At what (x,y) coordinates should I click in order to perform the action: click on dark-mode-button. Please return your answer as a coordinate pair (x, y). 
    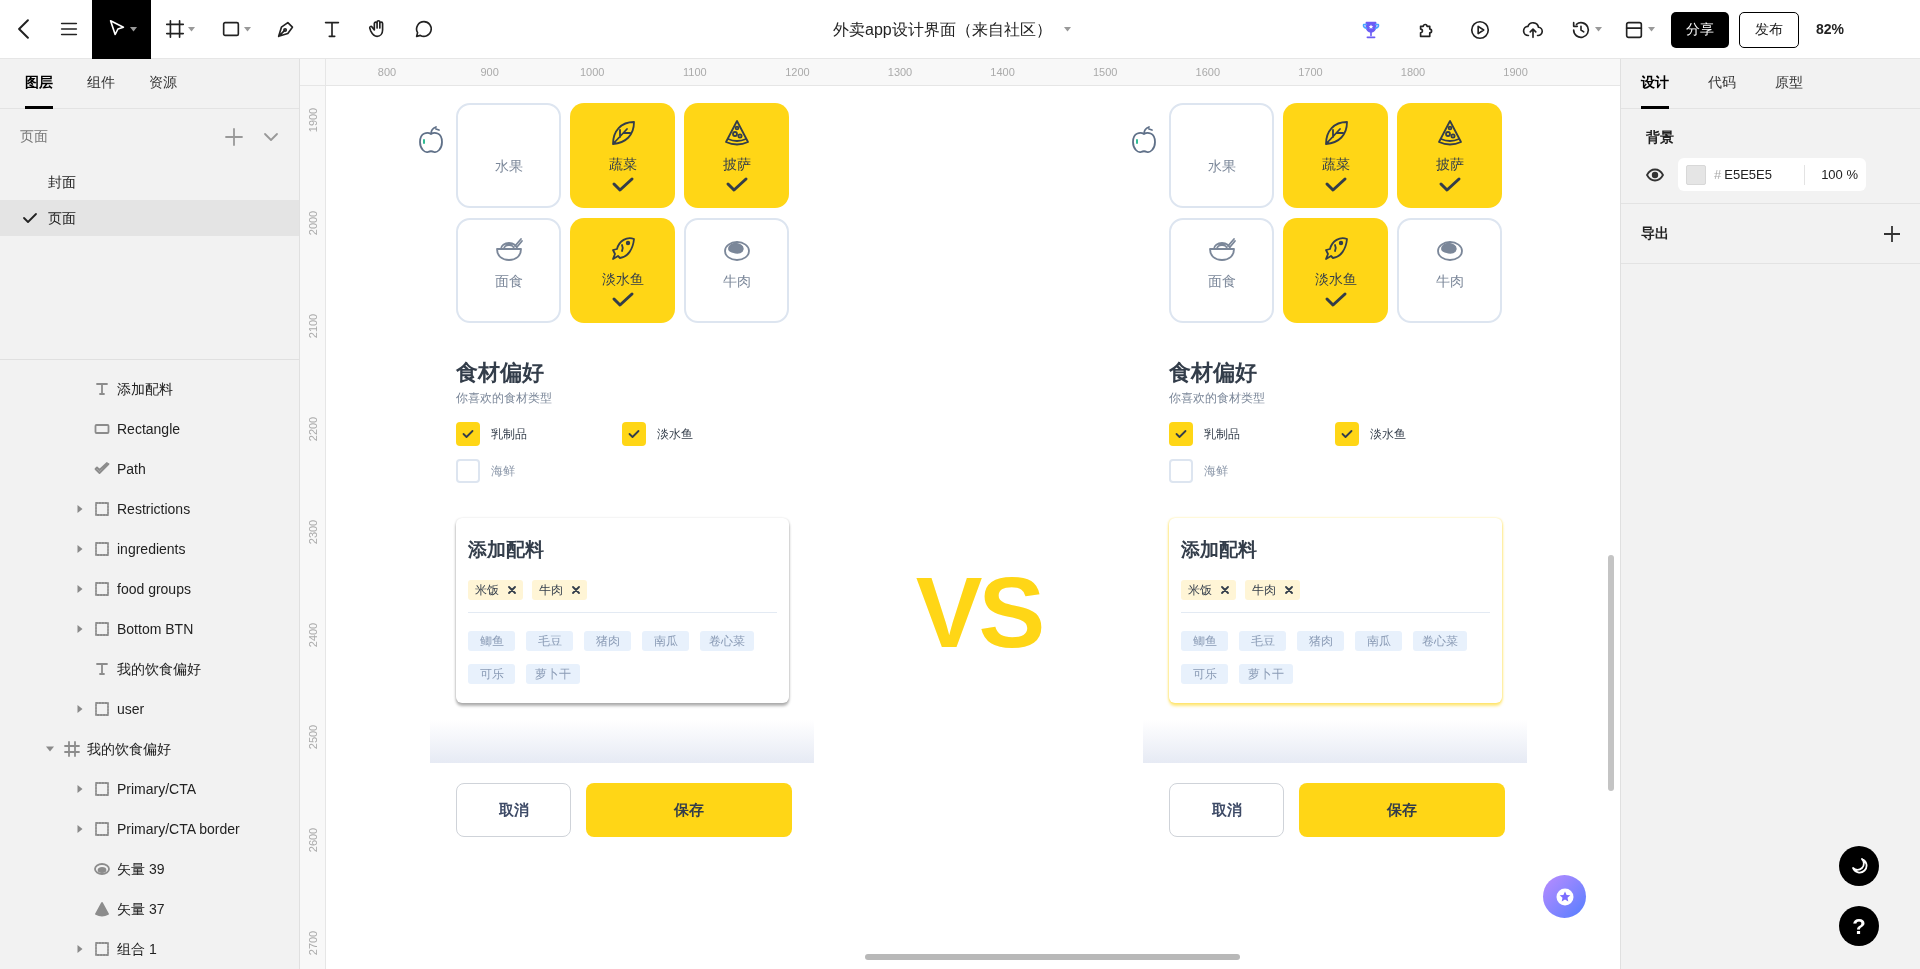
    Looking at the image, I should click on (1859, 866).